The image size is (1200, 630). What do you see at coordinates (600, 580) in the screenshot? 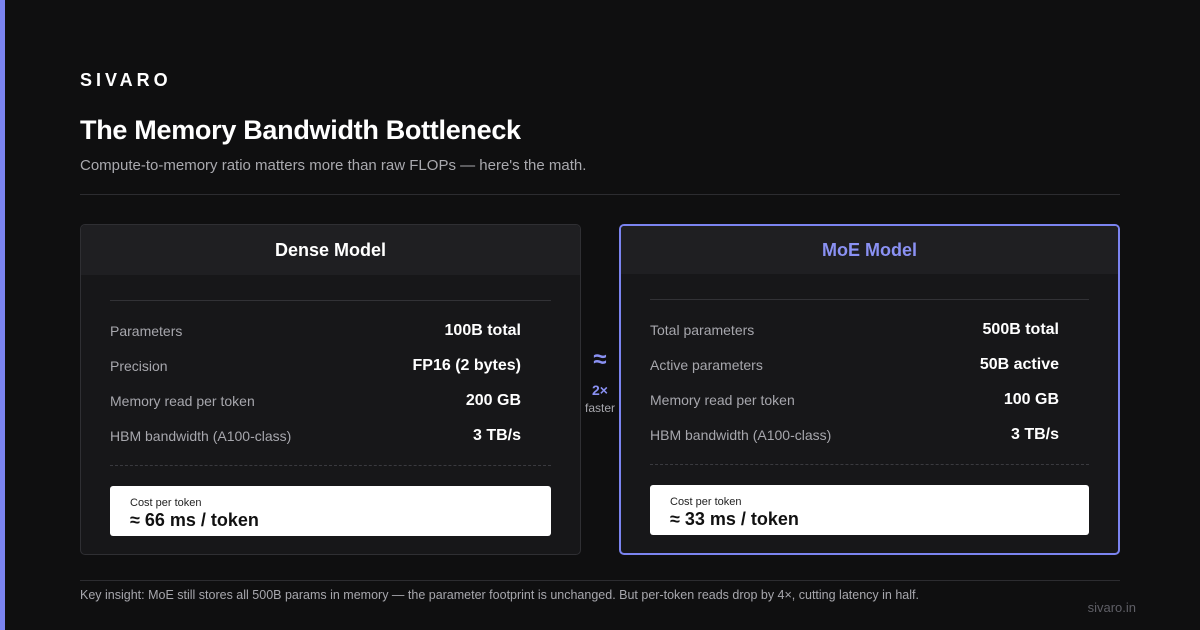
I see `footer-divider` at bounding box center [600, 580].